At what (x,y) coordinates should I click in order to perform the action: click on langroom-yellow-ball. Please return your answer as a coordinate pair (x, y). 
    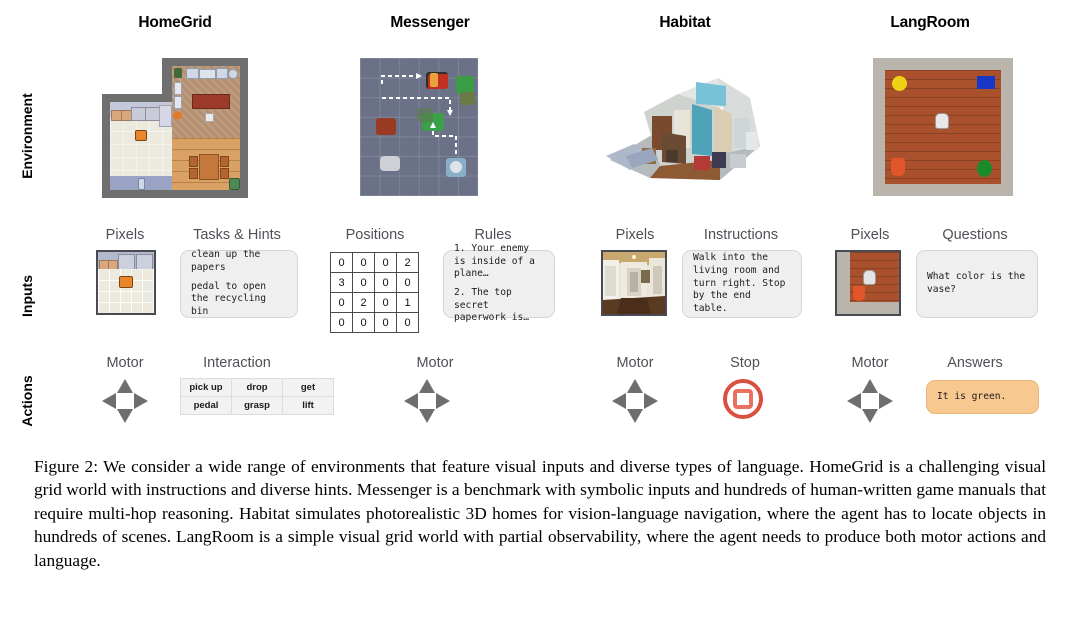
    Looking at the image, I should click on (899, 83).